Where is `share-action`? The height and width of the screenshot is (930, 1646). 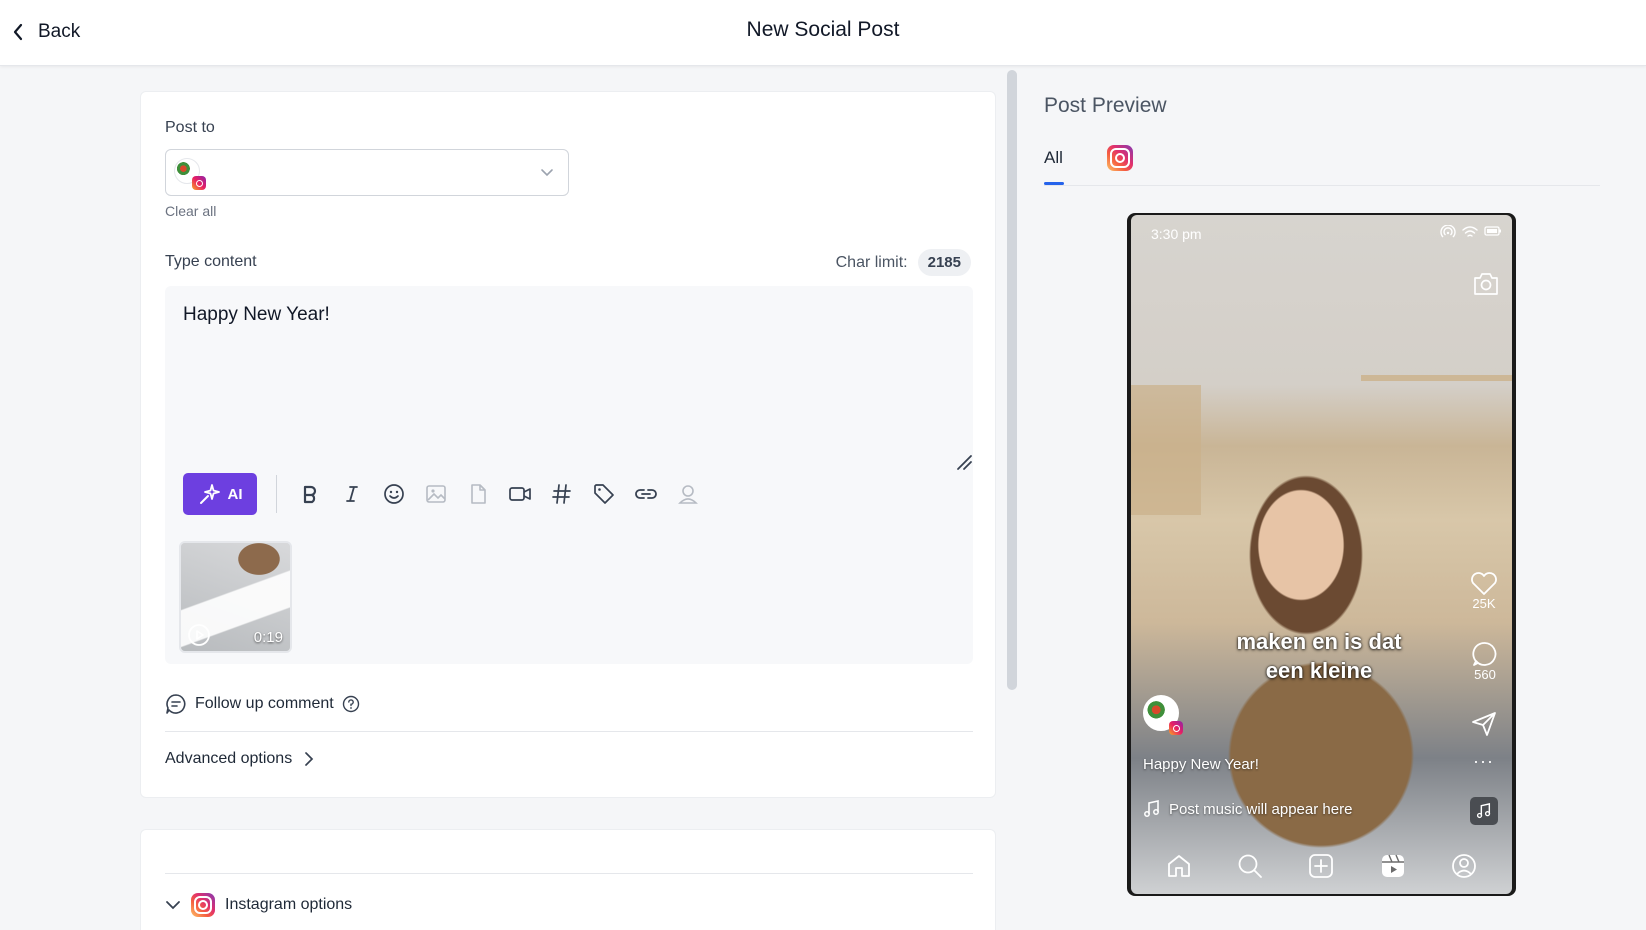 share-action is located at coordinates (1484, 724).